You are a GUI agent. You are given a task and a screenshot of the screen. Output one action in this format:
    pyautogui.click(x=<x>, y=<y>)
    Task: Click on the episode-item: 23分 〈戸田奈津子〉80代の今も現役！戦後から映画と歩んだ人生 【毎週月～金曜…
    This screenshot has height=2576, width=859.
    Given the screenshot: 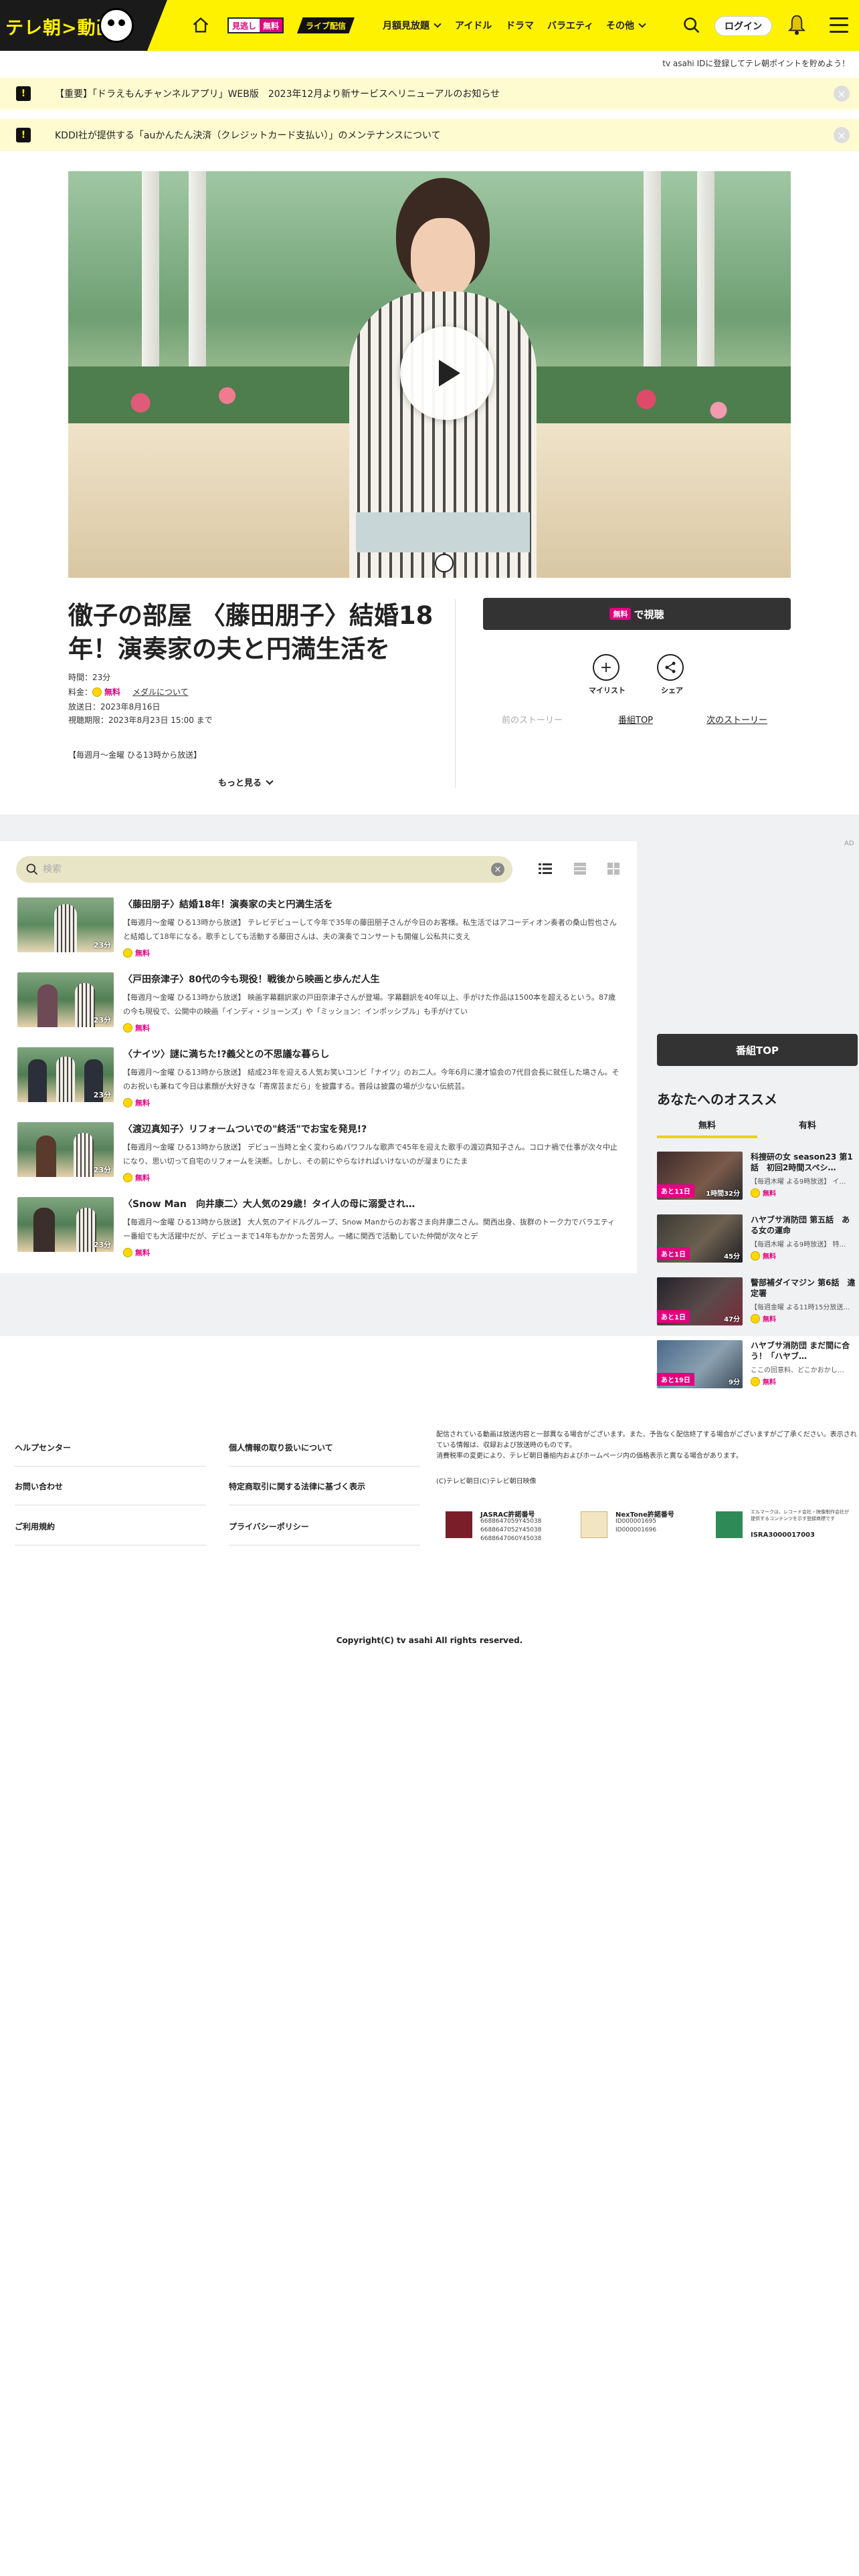 What is the action you would take?
    pyautogui.click(x=318, y=1002)
    